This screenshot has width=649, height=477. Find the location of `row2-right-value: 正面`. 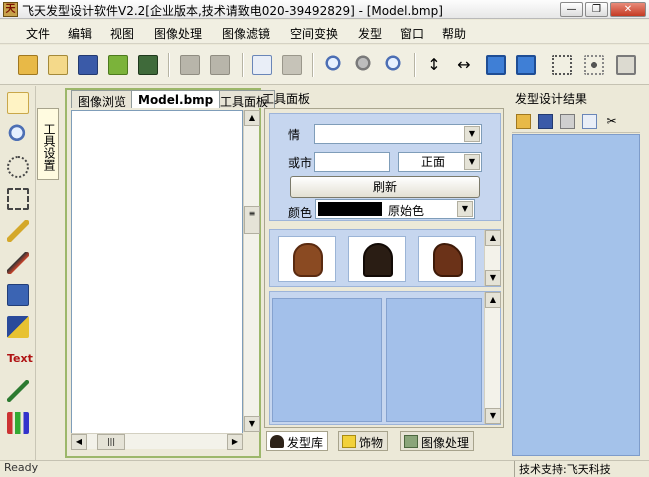

row2-right-value: 正面 is located at coordinates (433, 162).